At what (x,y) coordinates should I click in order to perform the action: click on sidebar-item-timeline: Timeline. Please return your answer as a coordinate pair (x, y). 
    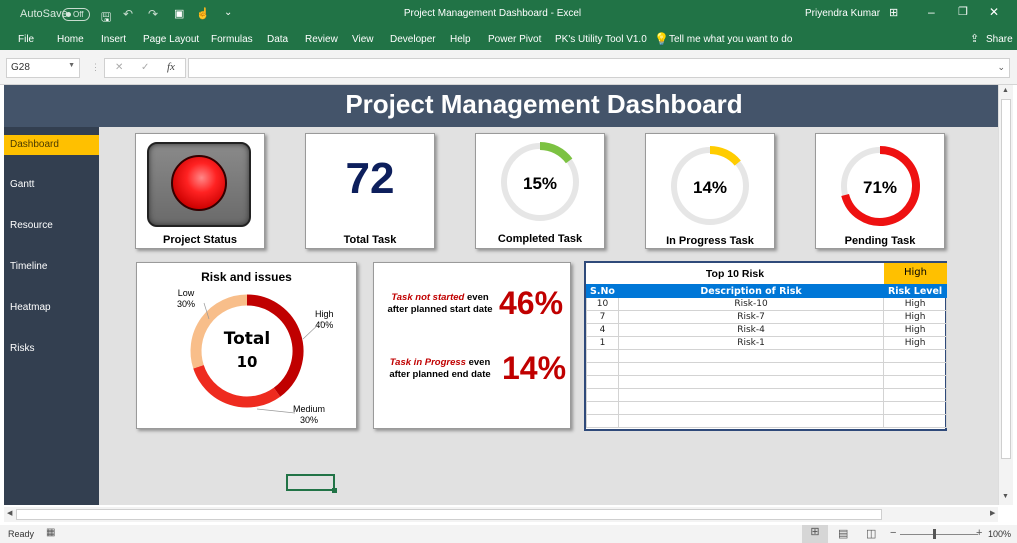
    Looking at the image, I should click on (51, 267).